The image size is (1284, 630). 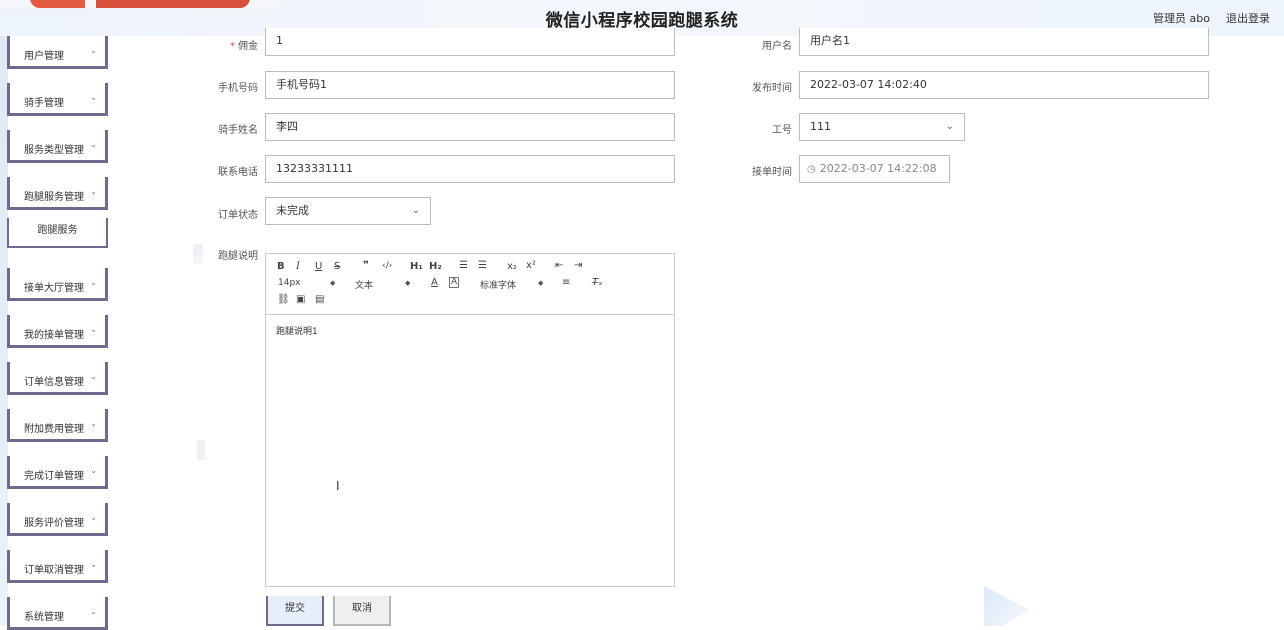 What do you see at coordinates (597, 282) in the screenshot?
I see `clear-format-icon: T̶ₓ` at bounding box center [597, 282].